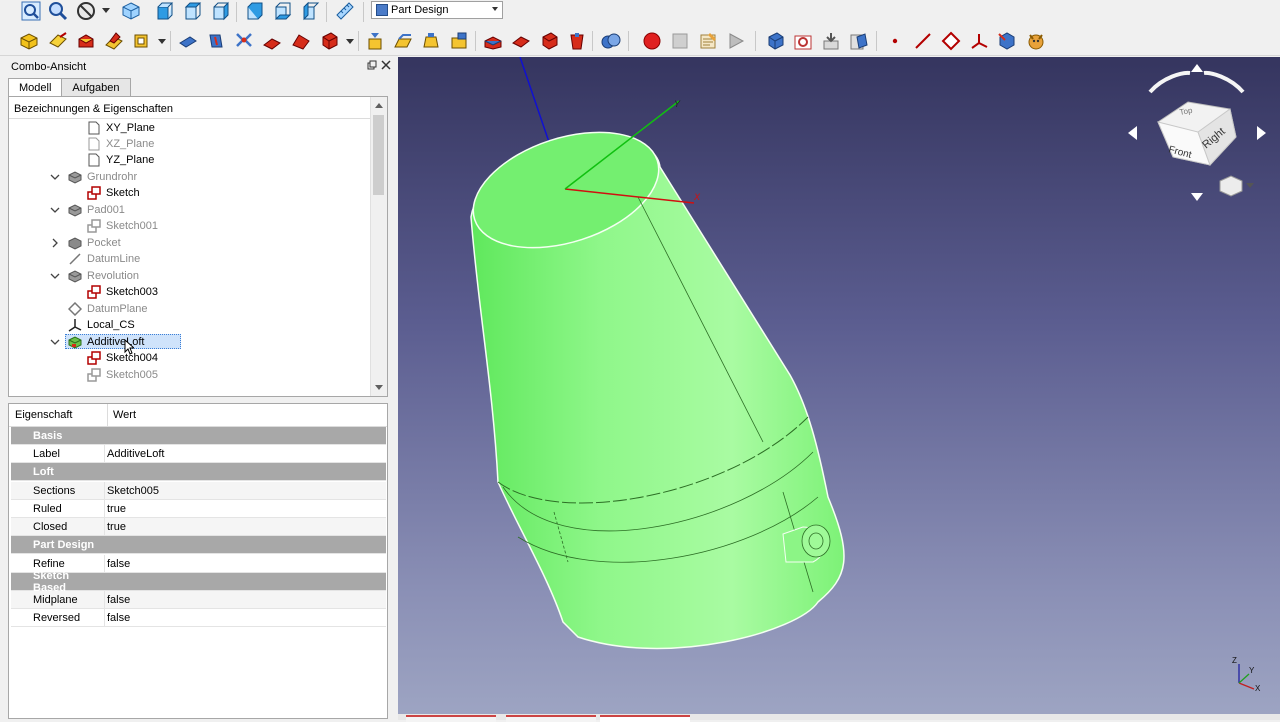  What do you see at coordinates (198, 490) in the screenshot?
I see `property-row-sections: Sections Sketch005` at bounding box center [198, 490].